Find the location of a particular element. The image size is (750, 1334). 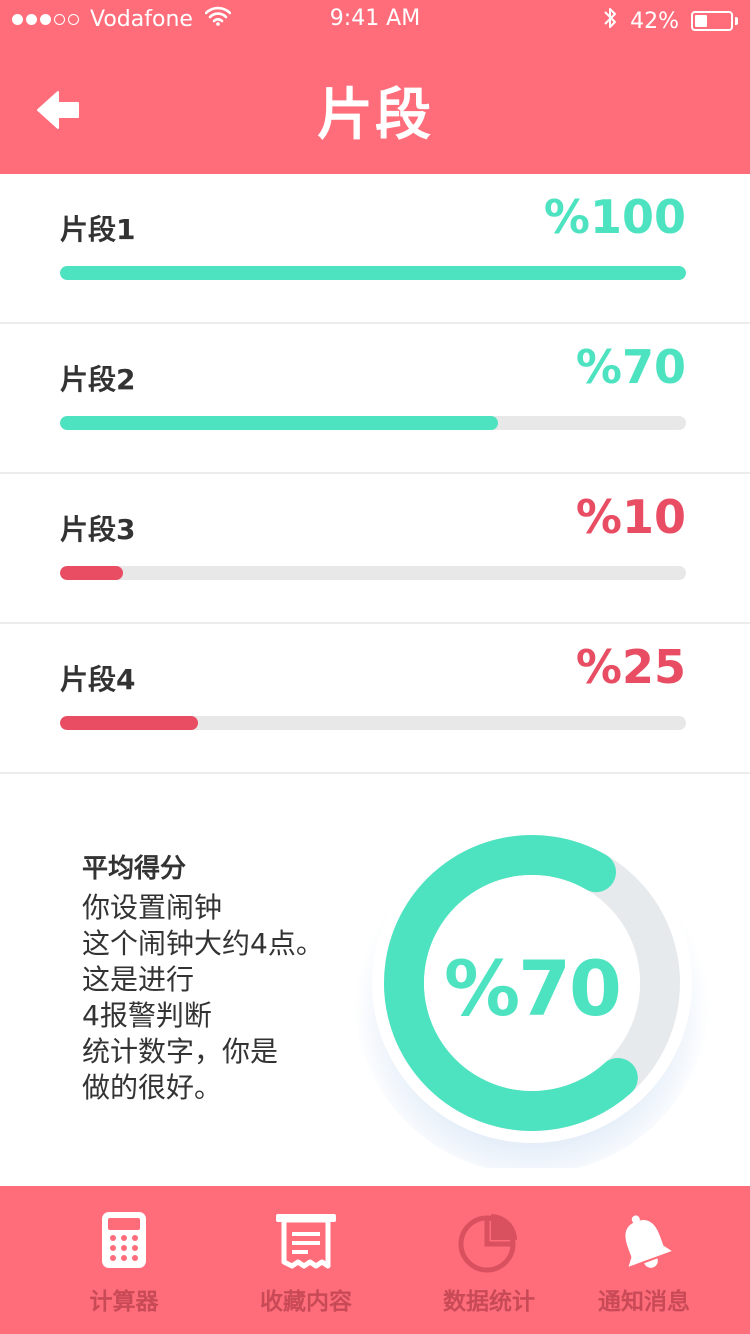

segment-value: %100 is located at coordinates (614, 217).